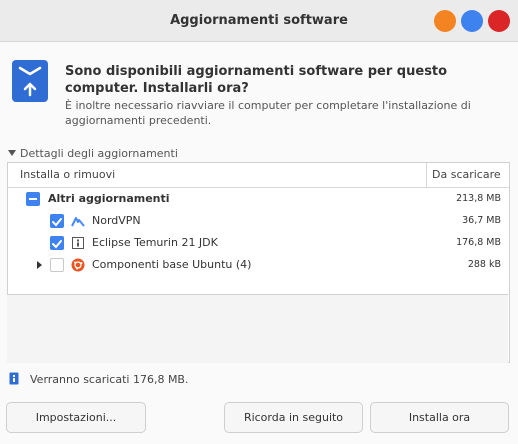 The height and width of the screenshot is (444, 518). What do you see at coordinates (426, 175) in the screenshot?
I see `column-divider` at bounding box center [426, 175].